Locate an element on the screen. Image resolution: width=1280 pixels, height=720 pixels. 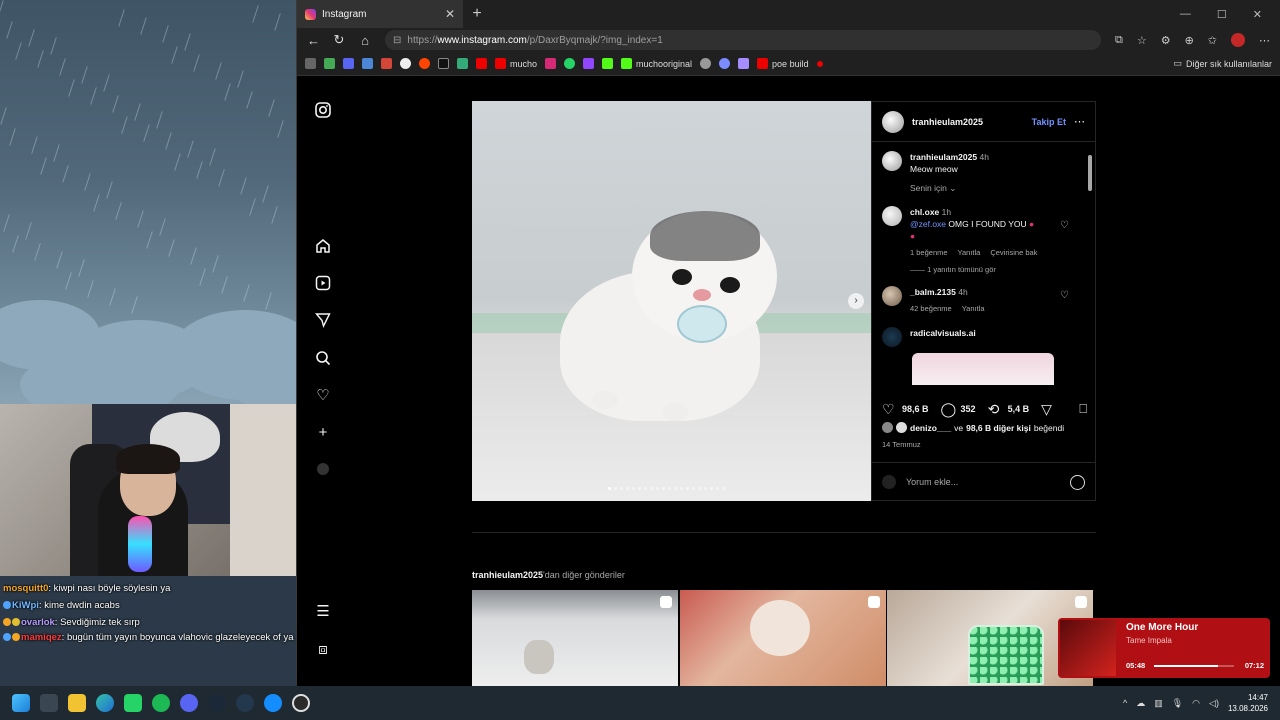
instagram-logo-icon is located at coordinates (323, 111).